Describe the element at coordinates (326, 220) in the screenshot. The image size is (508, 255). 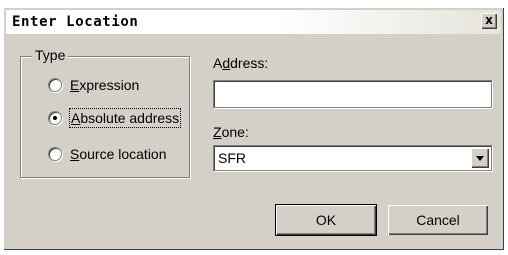
I see `ok-button: OK` at that location.